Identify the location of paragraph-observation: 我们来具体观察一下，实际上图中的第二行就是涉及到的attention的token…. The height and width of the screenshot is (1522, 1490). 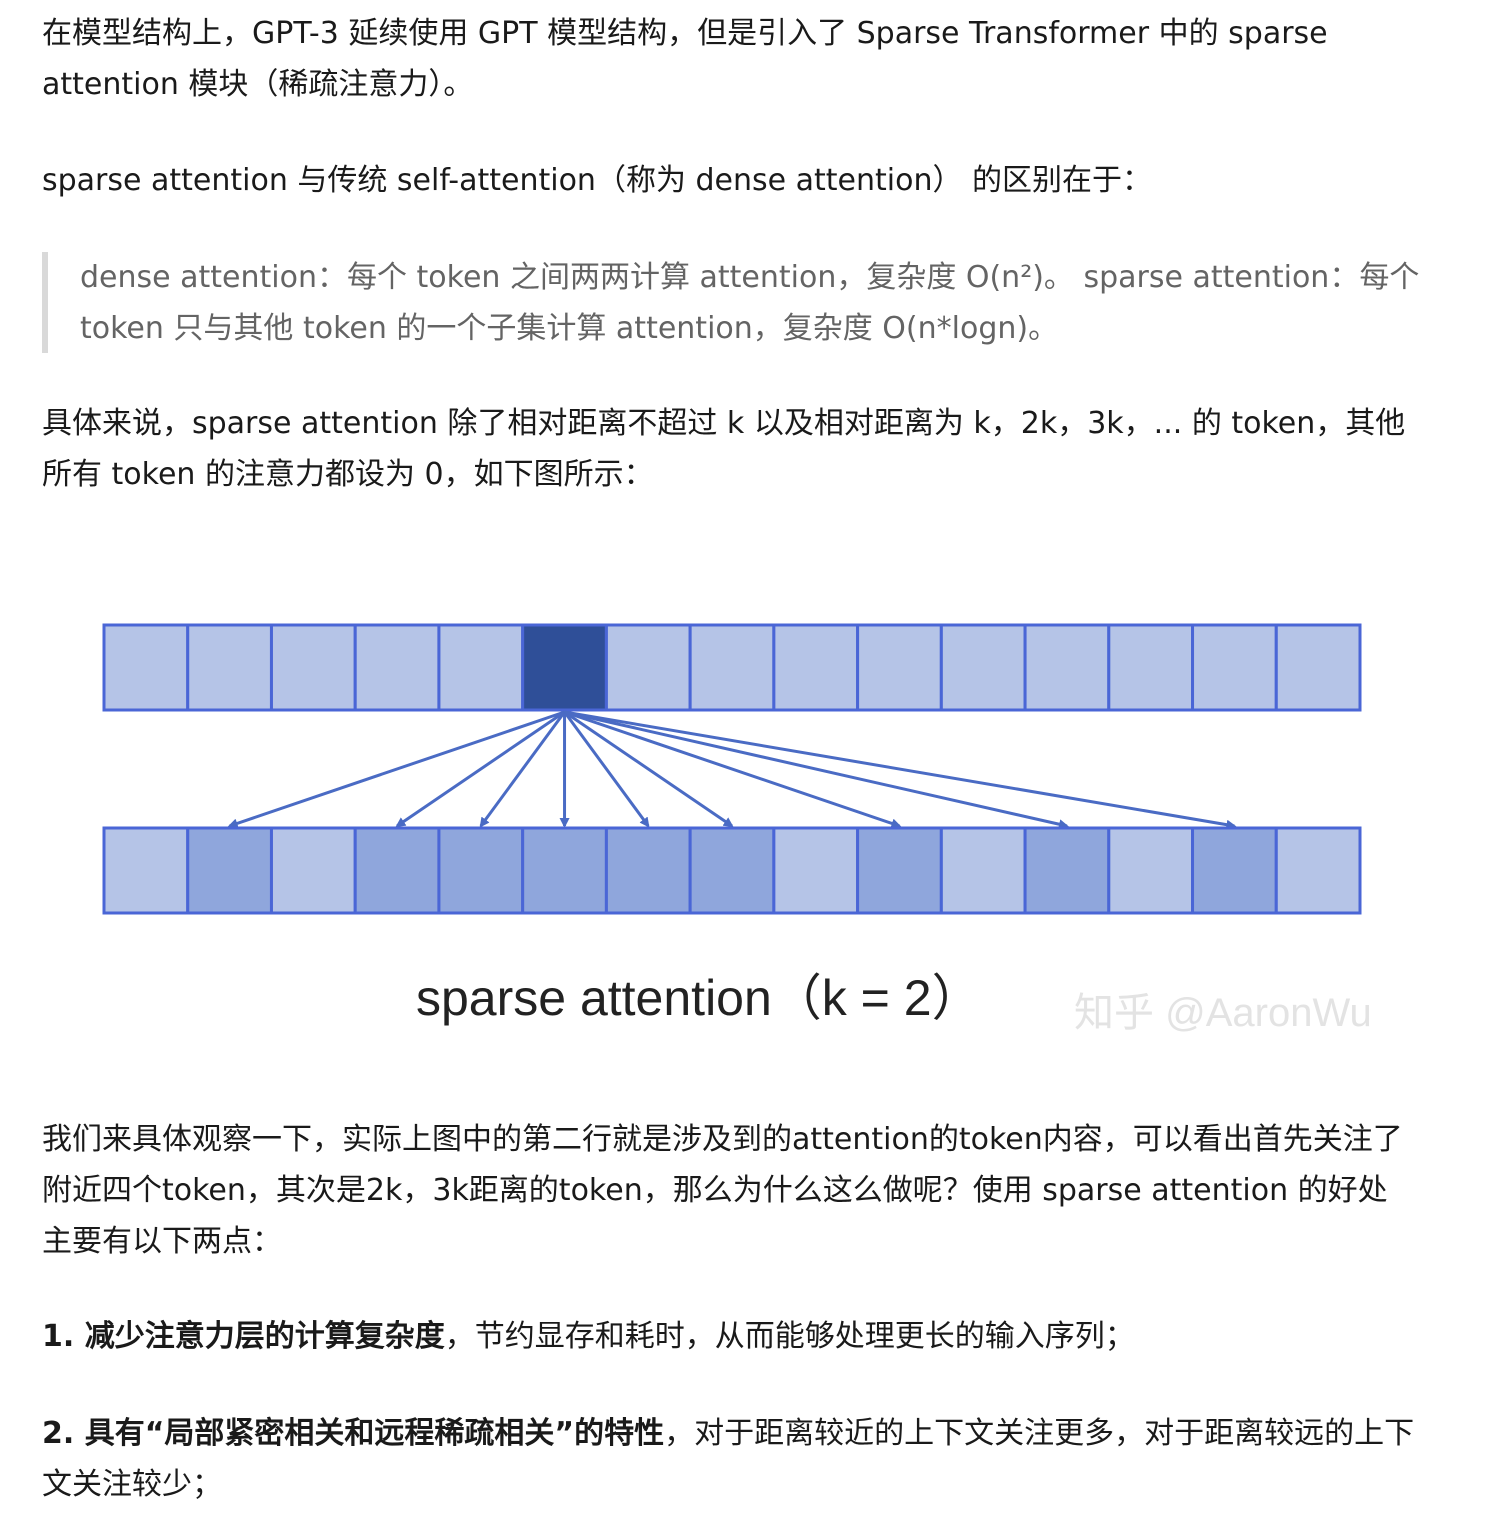
(722, 1190).